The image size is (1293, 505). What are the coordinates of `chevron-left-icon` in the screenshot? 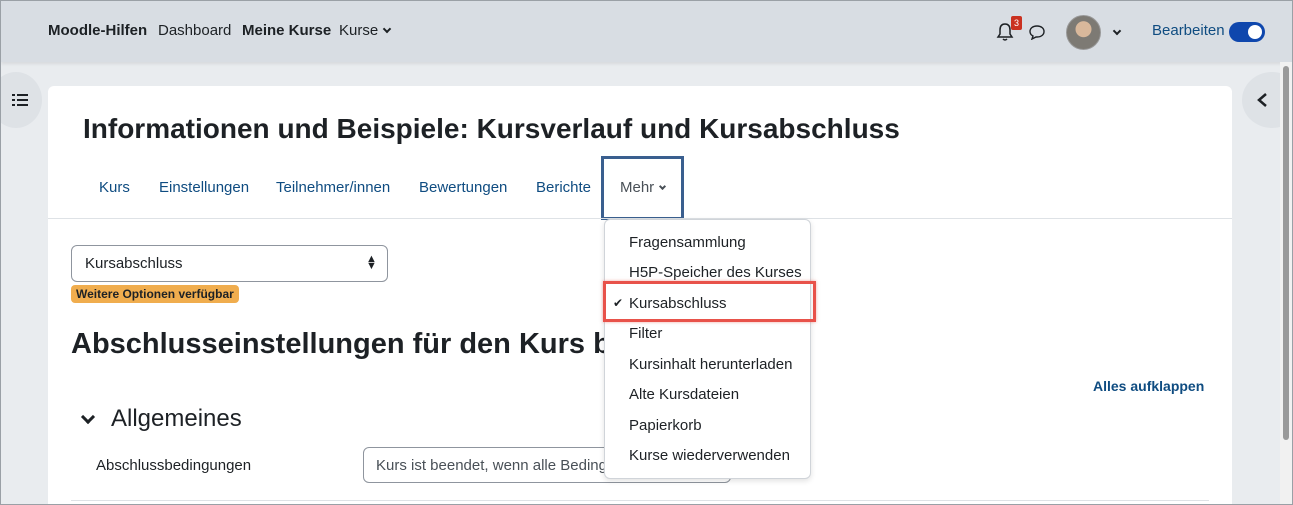 It's located at (1262, 100).